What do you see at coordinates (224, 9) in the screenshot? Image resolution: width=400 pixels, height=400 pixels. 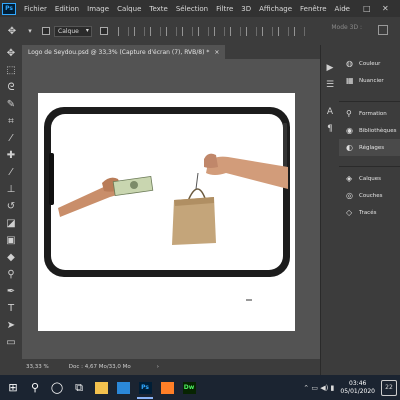 I see `menu-filtre: Filtre` at bounding box center [224, 9].